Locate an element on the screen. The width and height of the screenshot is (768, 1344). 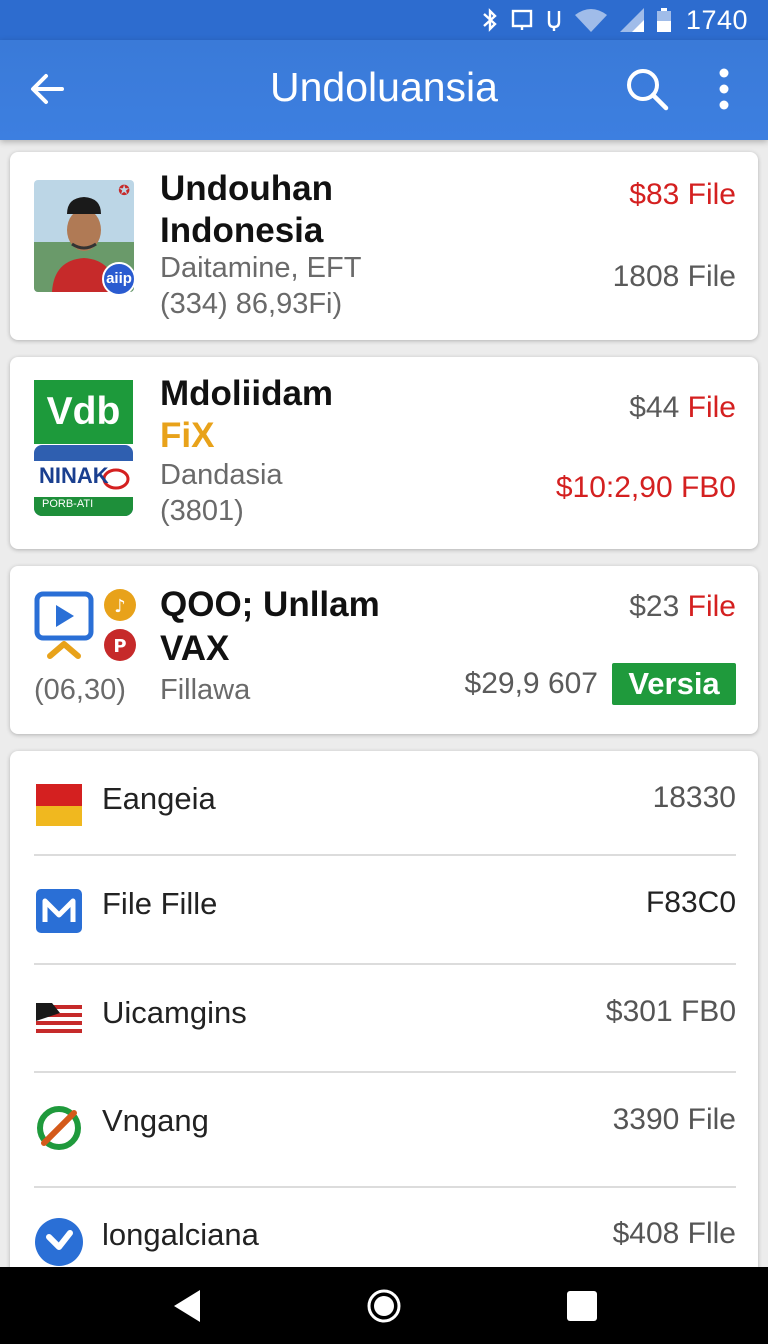
card-size: $29,9 607 is located at coordinates (531, 683).